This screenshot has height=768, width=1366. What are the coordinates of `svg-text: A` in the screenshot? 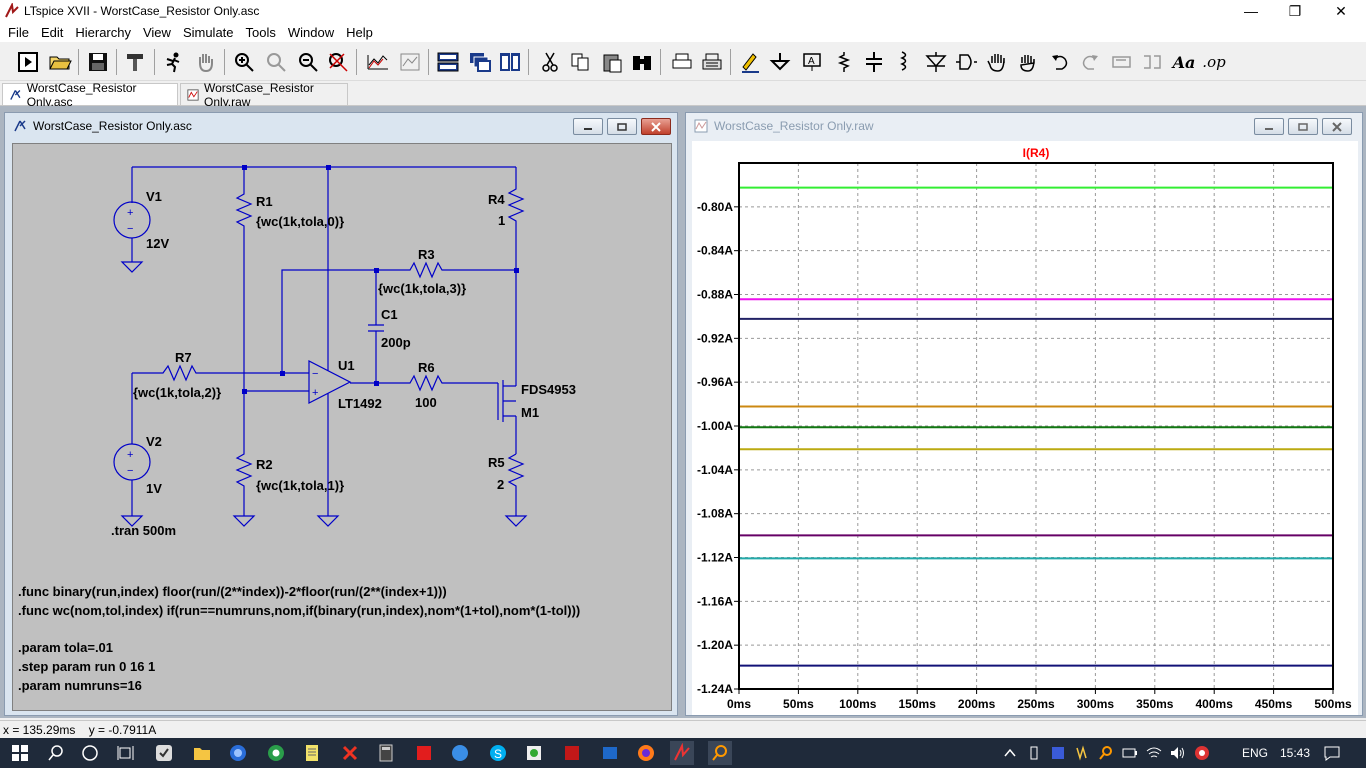 It's located at (811, 61).